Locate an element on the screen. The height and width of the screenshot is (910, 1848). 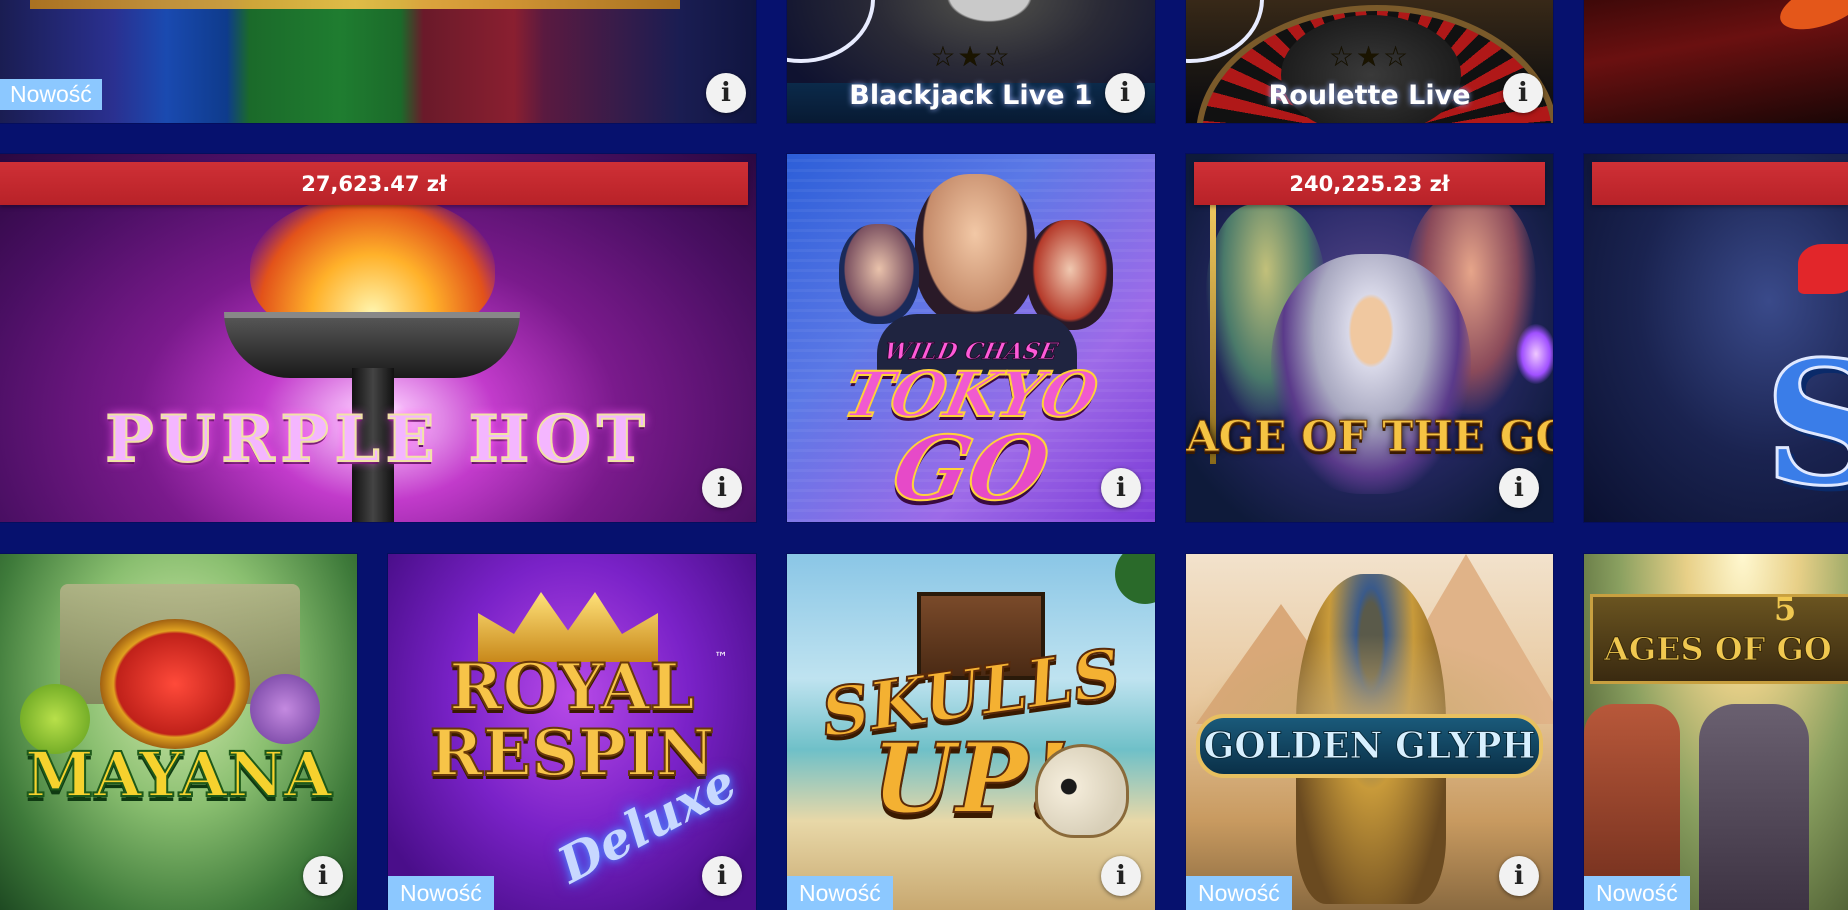
game-title: Blackjack Live 1 is located at coordinates (971, 95).